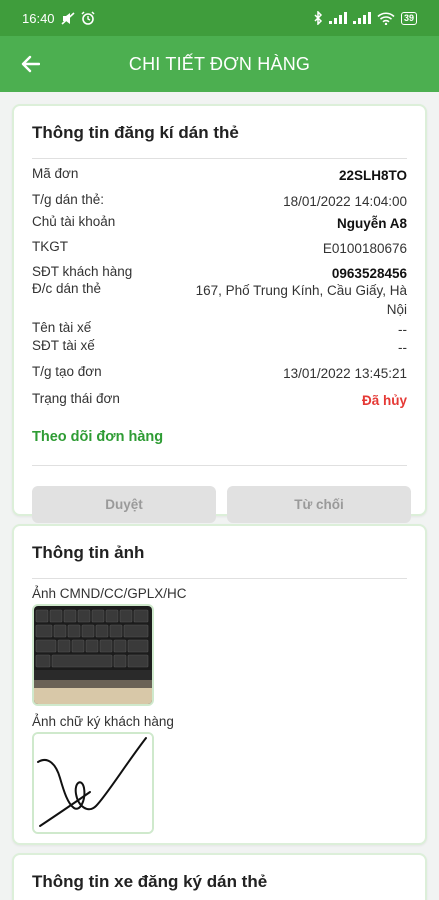 The height and width of the screenshot is (900, 439). What do you see at coordinates (371, 223) in the screenshot?
I see `account-owner-value: Nguyễn A8` at bounding box center [371, 223].